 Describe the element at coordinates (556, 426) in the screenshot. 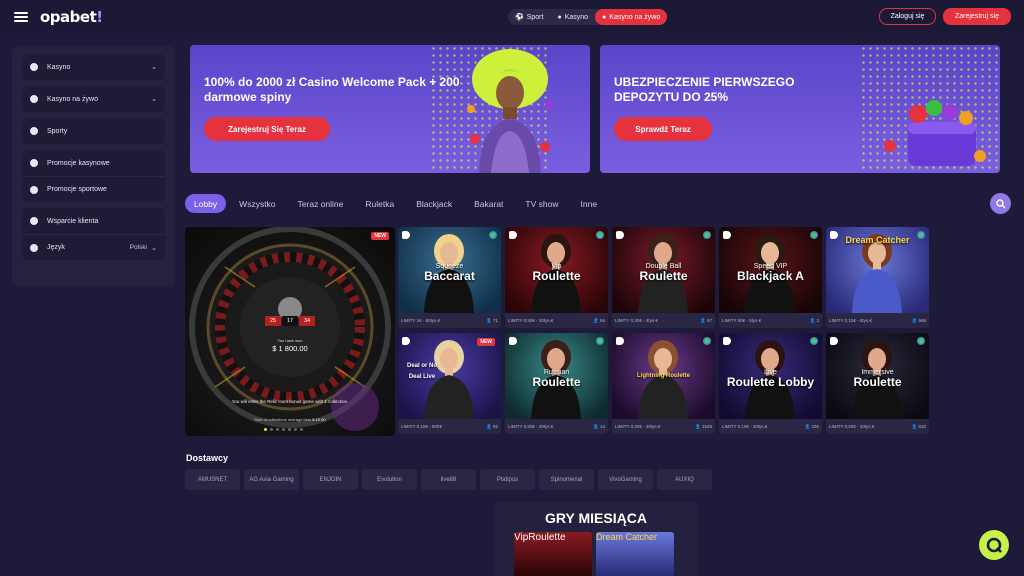

I see `game-limits-bar: LIMITY 0,50€ - 20tys.€ 👤 14` at that location.